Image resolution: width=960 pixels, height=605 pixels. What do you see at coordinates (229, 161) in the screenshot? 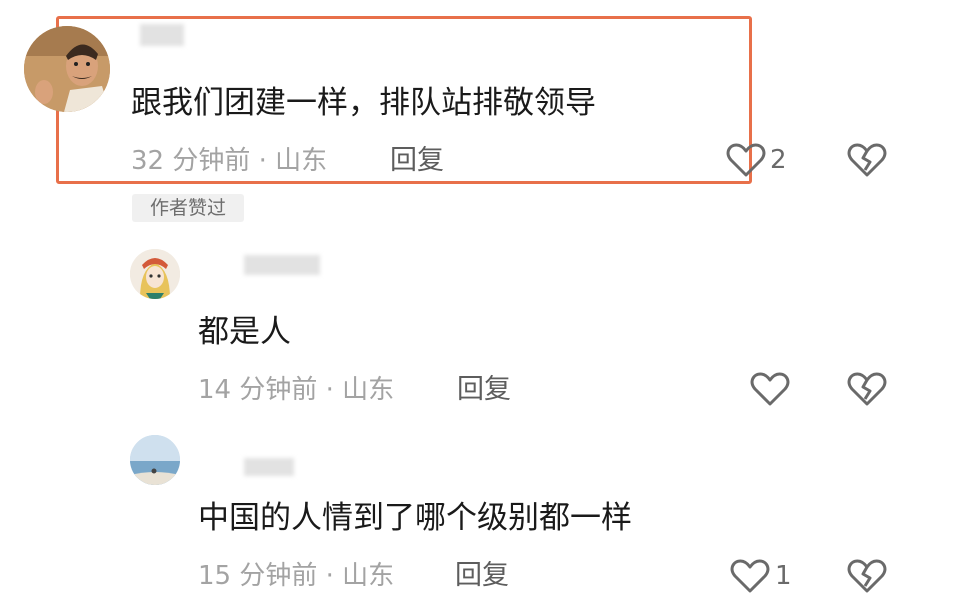
I see `comment-time-location: 32 分钟前 · 山东` at bounding box center [229, 161].